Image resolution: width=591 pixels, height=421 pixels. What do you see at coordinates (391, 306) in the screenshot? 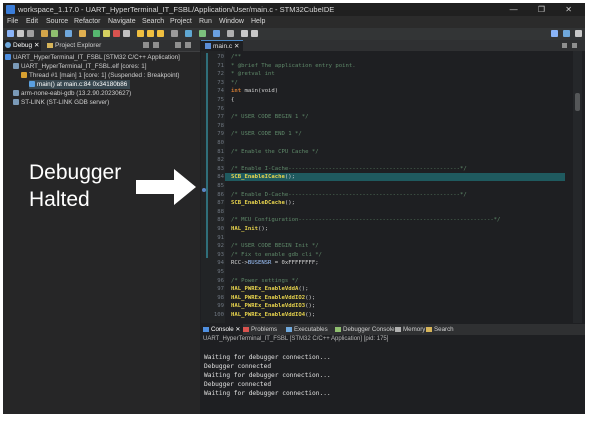
I see `code-line: 99 HAL_PWREx_EnableVddIO3();` at bounding box center [391, 306].